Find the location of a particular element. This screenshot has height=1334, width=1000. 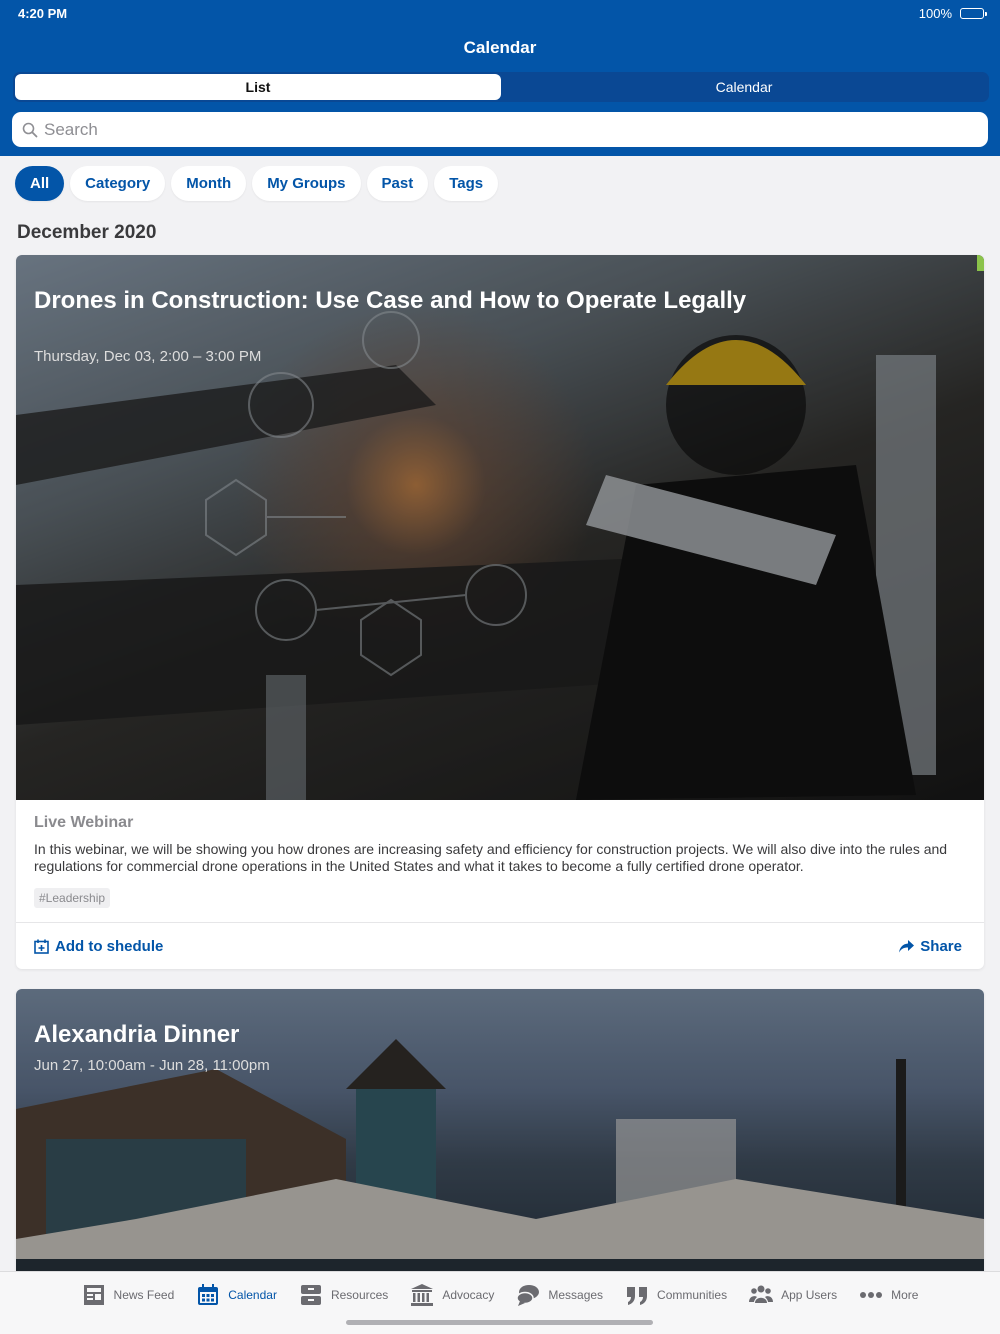

share-label: Share is located at coordinates (941, 946).